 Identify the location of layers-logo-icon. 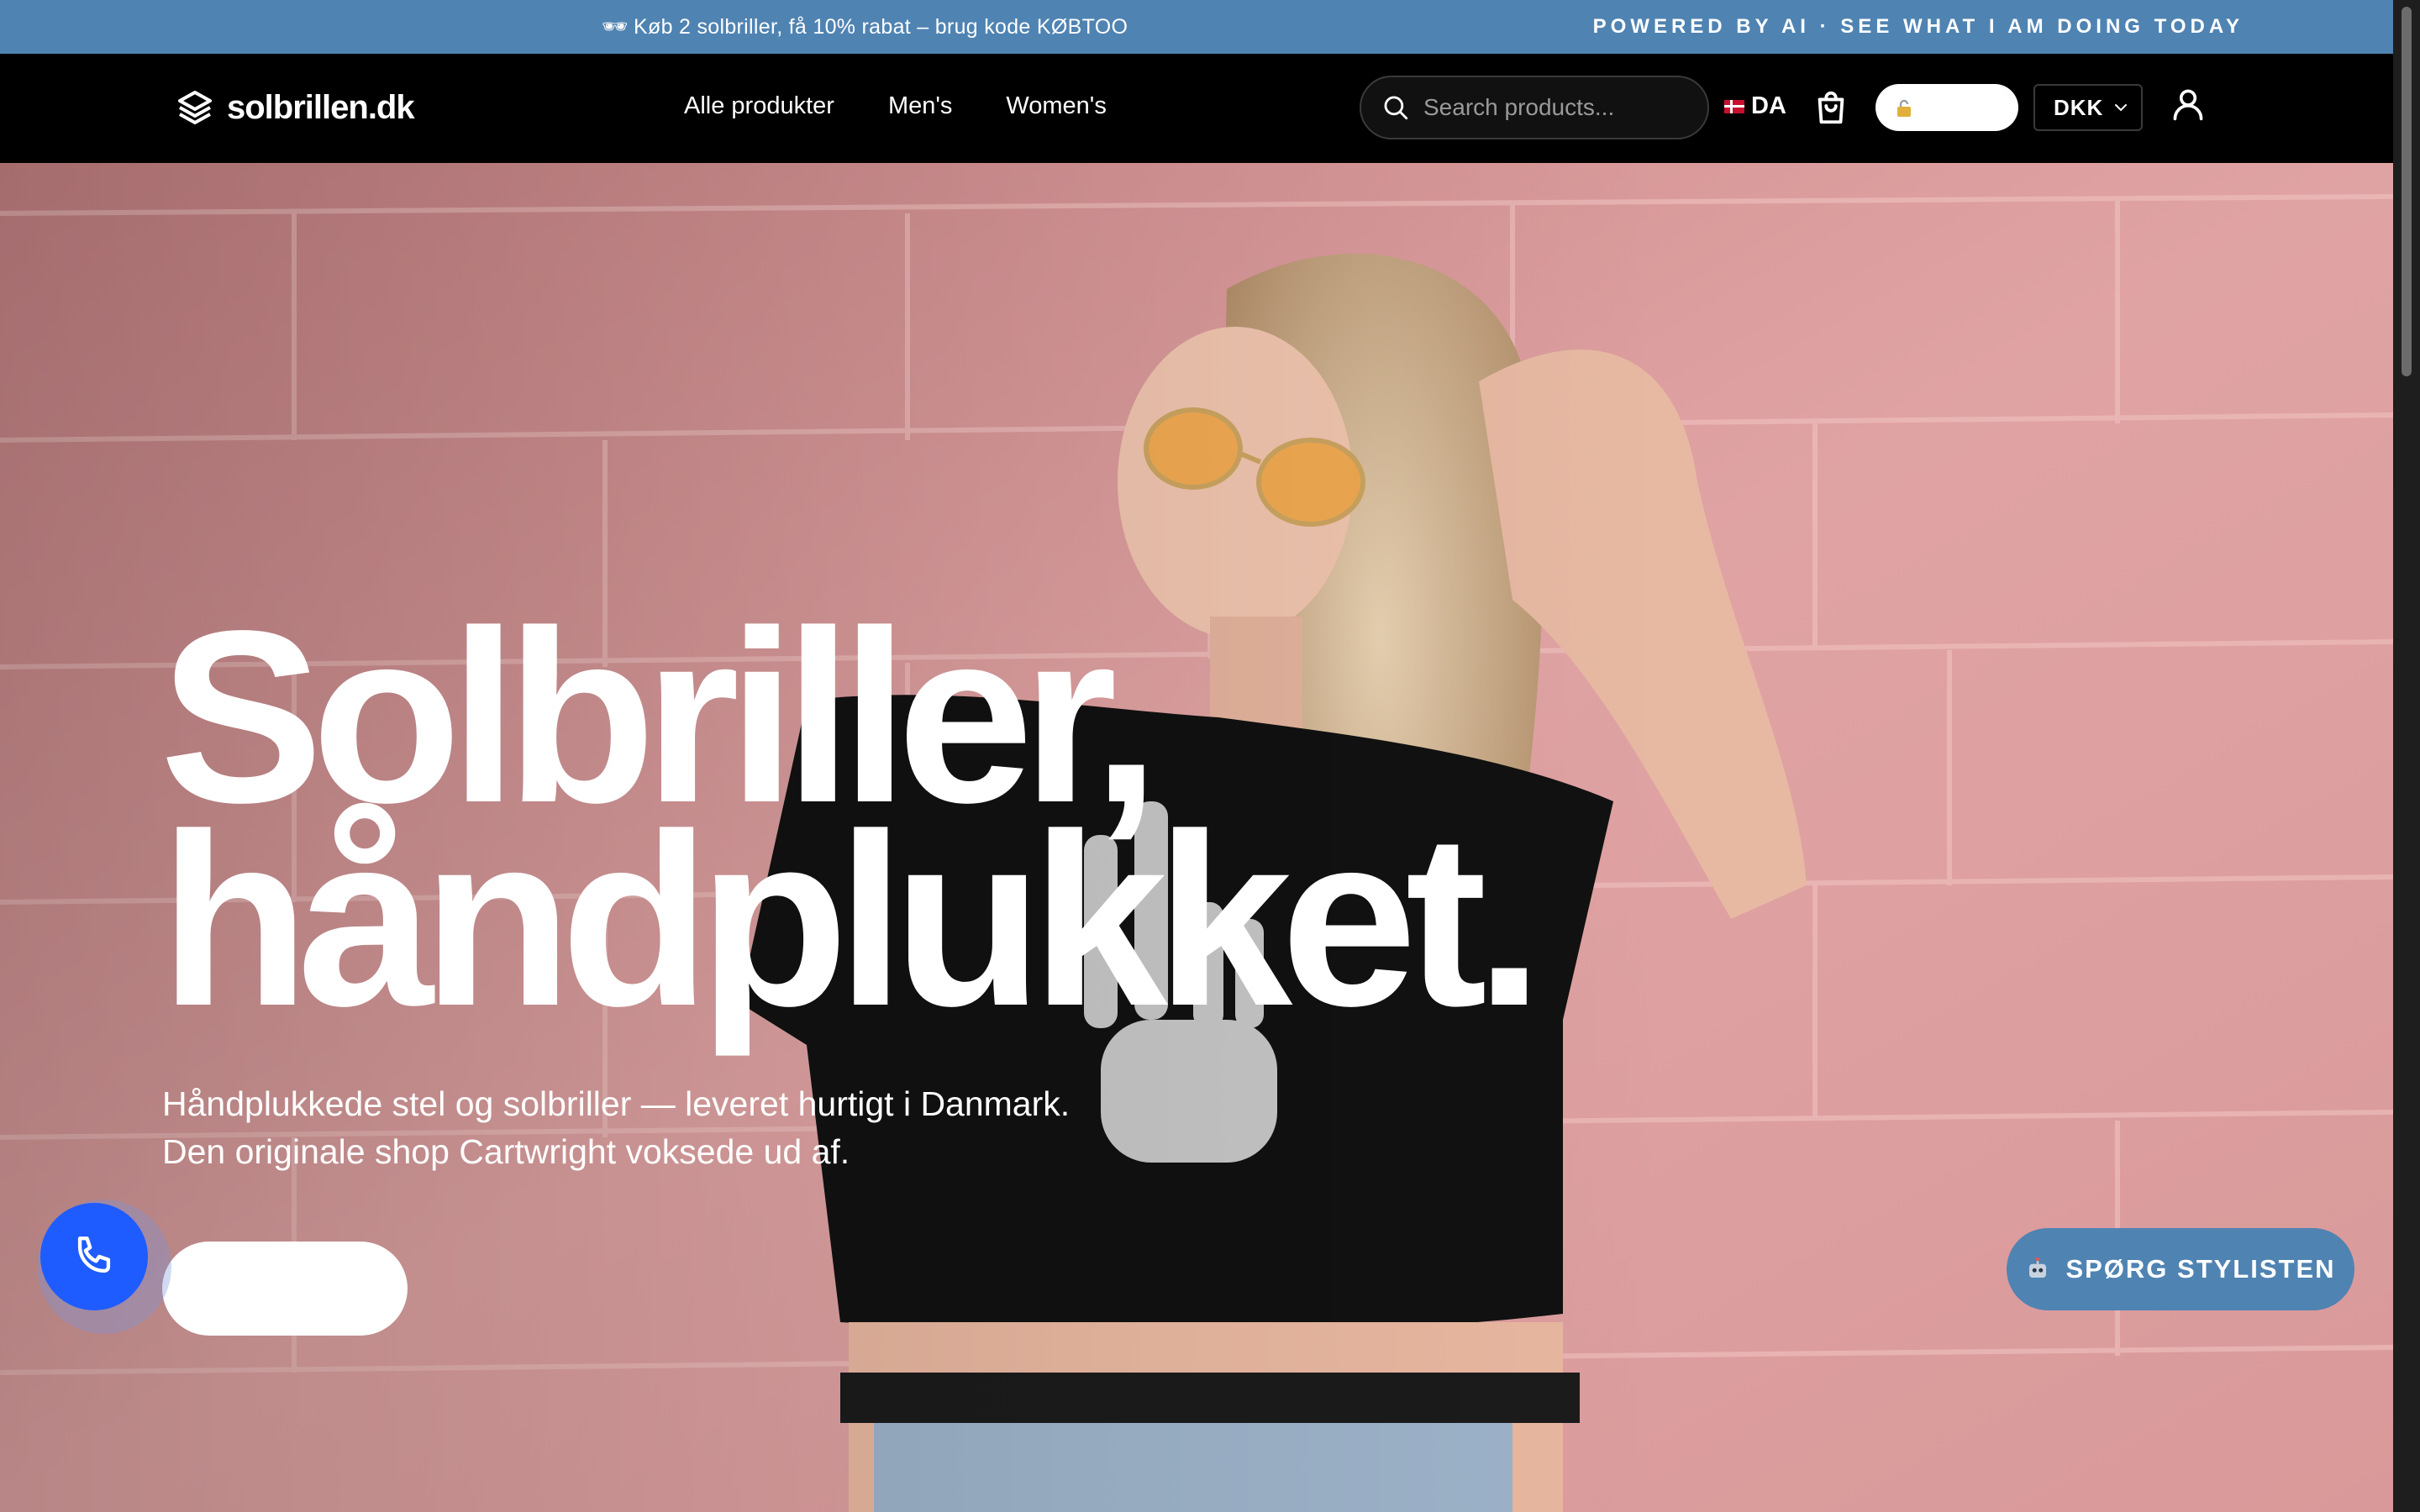
(195, 107).